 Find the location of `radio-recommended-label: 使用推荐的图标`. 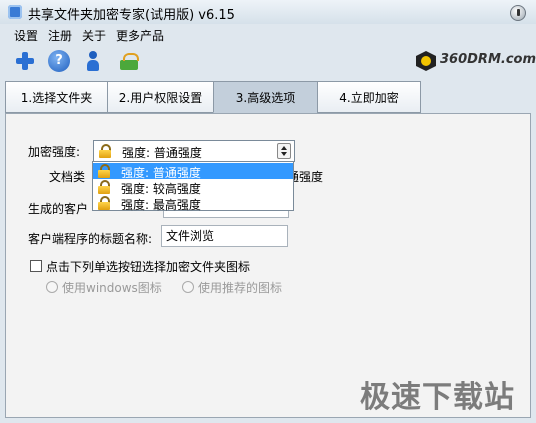

radio-recommended-label: 使用推荐的图标 is located at coordinates (240, 288).